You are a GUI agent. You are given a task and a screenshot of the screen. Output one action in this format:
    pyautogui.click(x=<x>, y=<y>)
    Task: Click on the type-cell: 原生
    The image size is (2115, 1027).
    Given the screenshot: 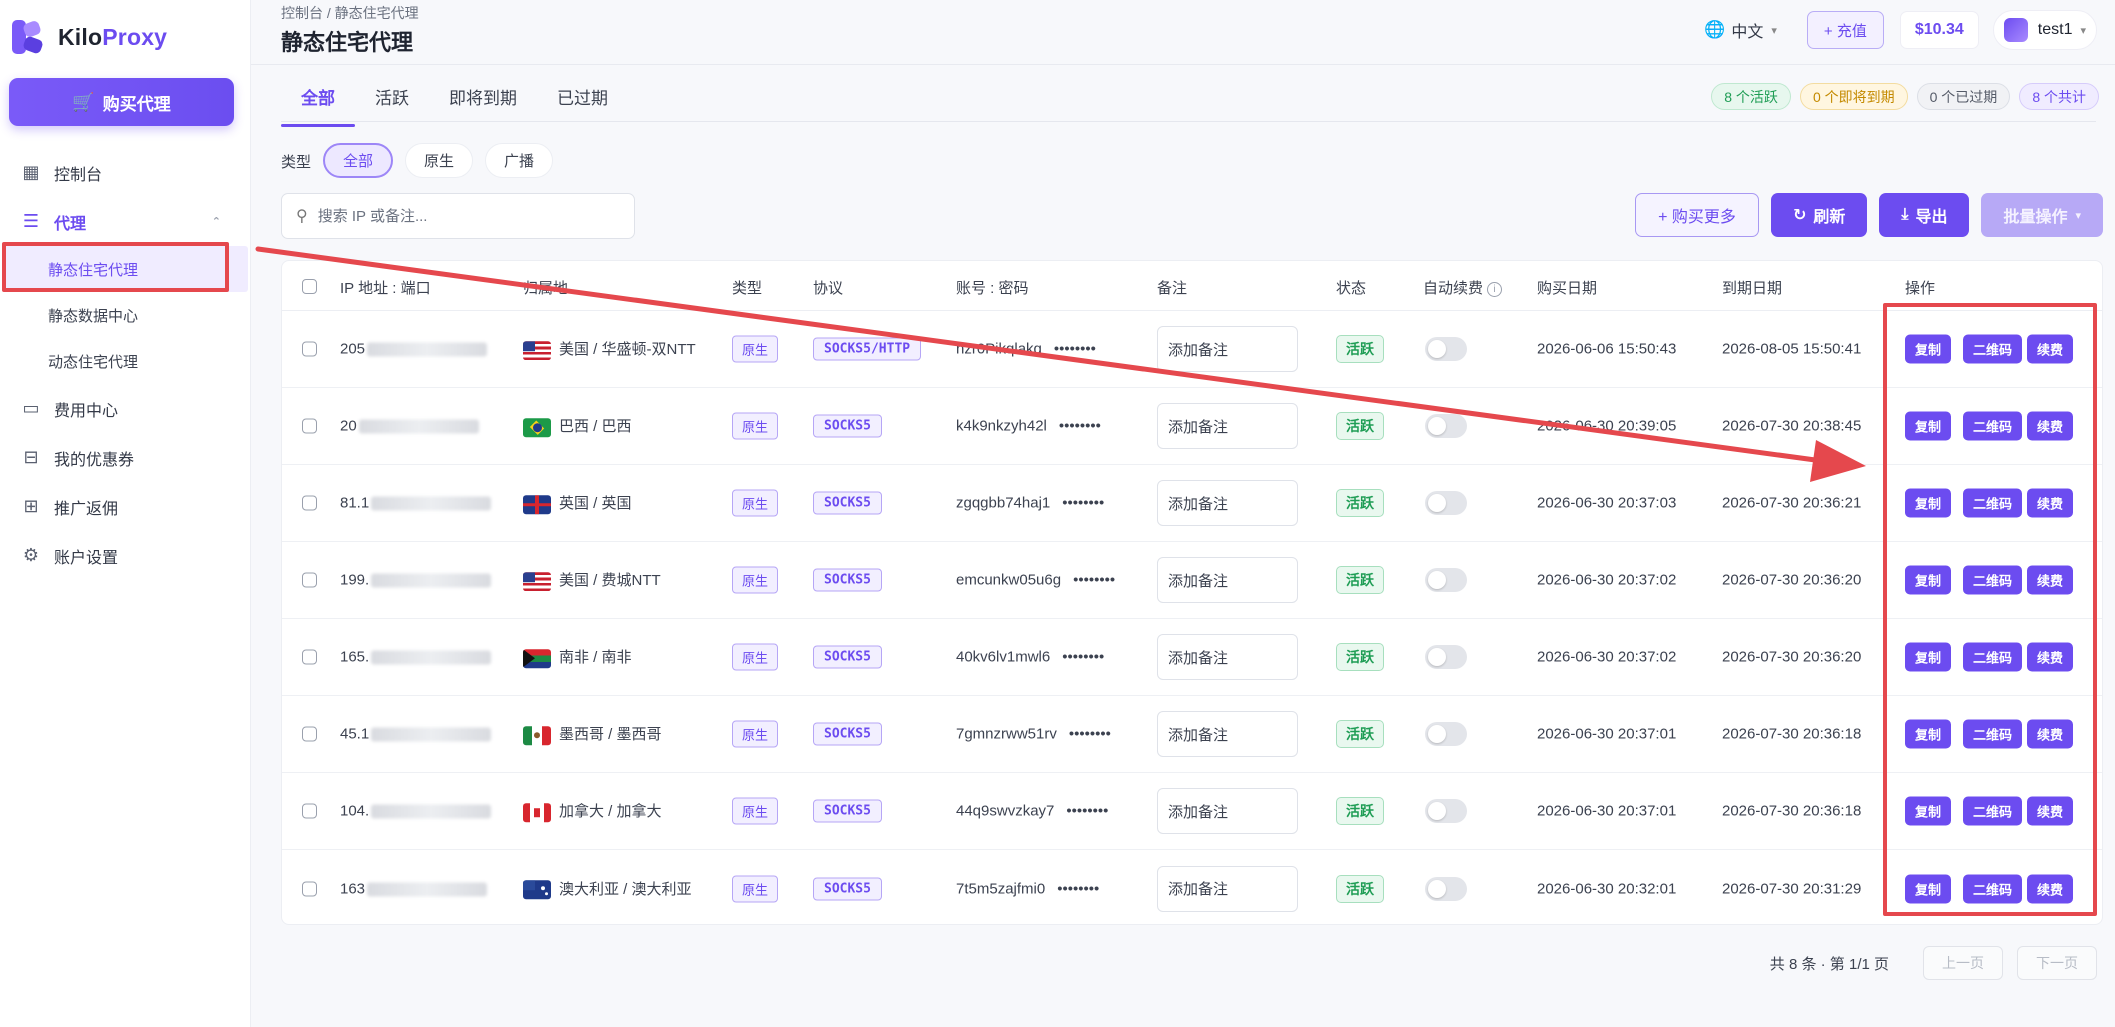 What is the action you would take?
    pyautogui.click(x=755, y=580)
    